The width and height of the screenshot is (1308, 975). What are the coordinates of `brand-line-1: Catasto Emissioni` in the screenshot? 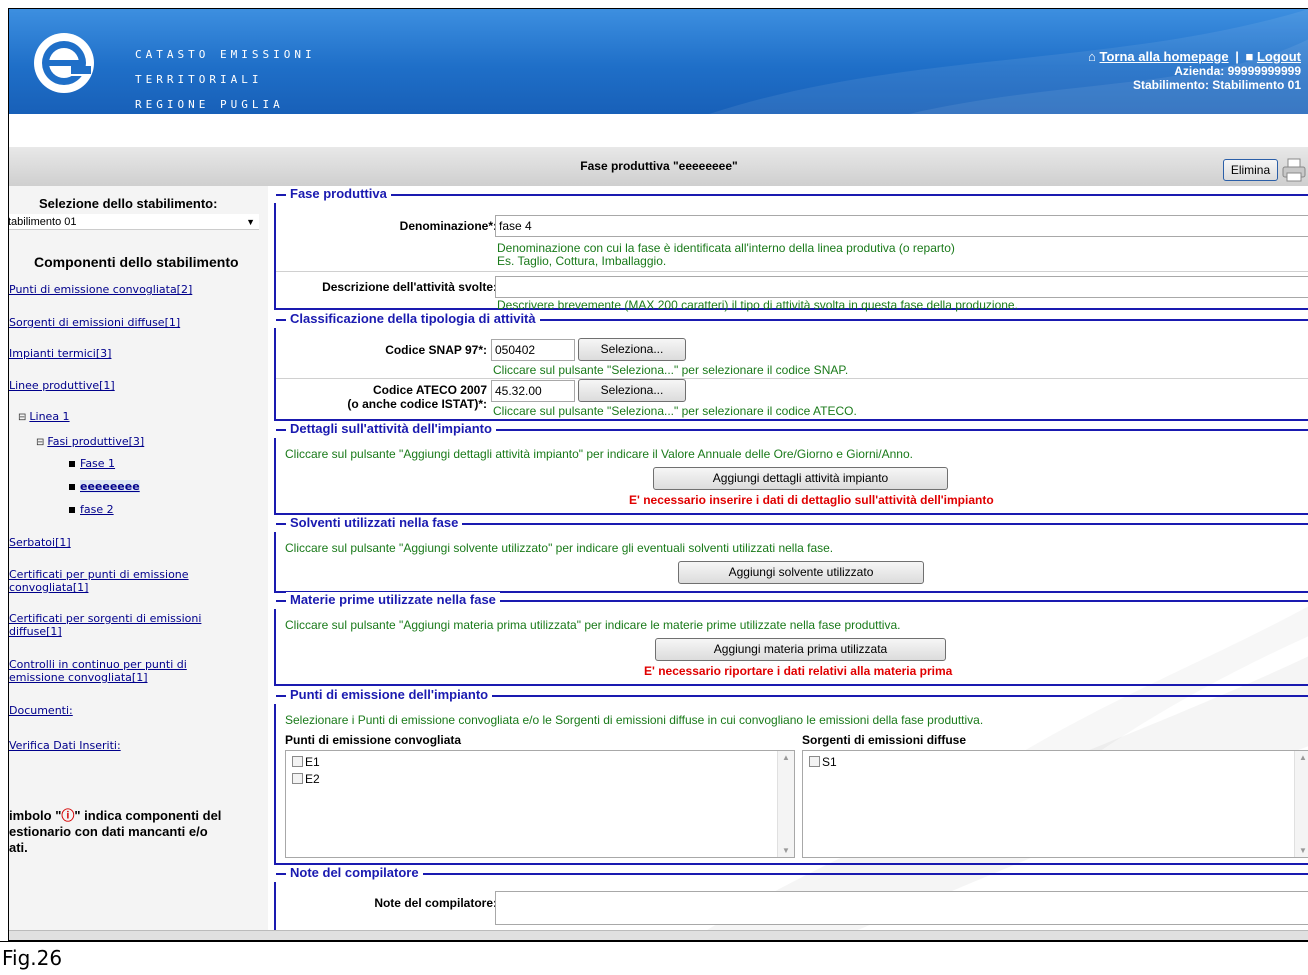 It's located at (225, 54).